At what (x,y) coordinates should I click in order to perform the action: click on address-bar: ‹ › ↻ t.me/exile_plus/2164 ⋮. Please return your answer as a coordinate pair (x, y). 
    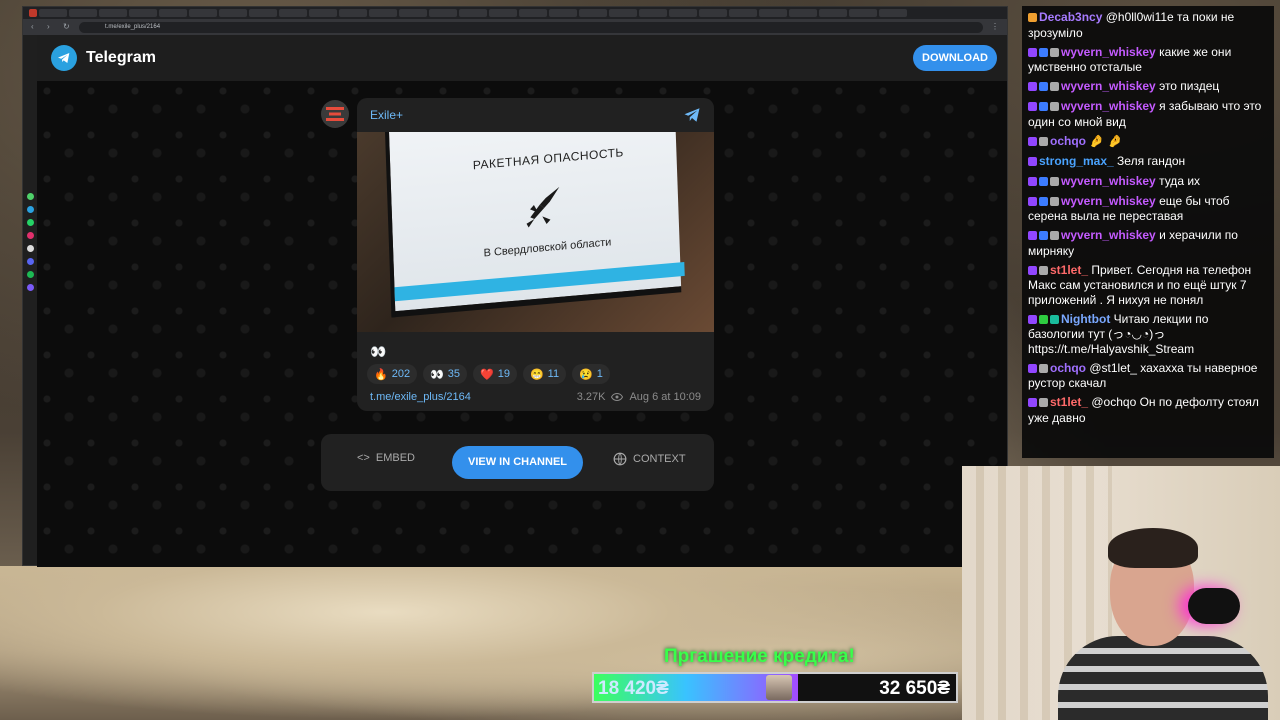
    Looking at the image, I should click on (515, 27).